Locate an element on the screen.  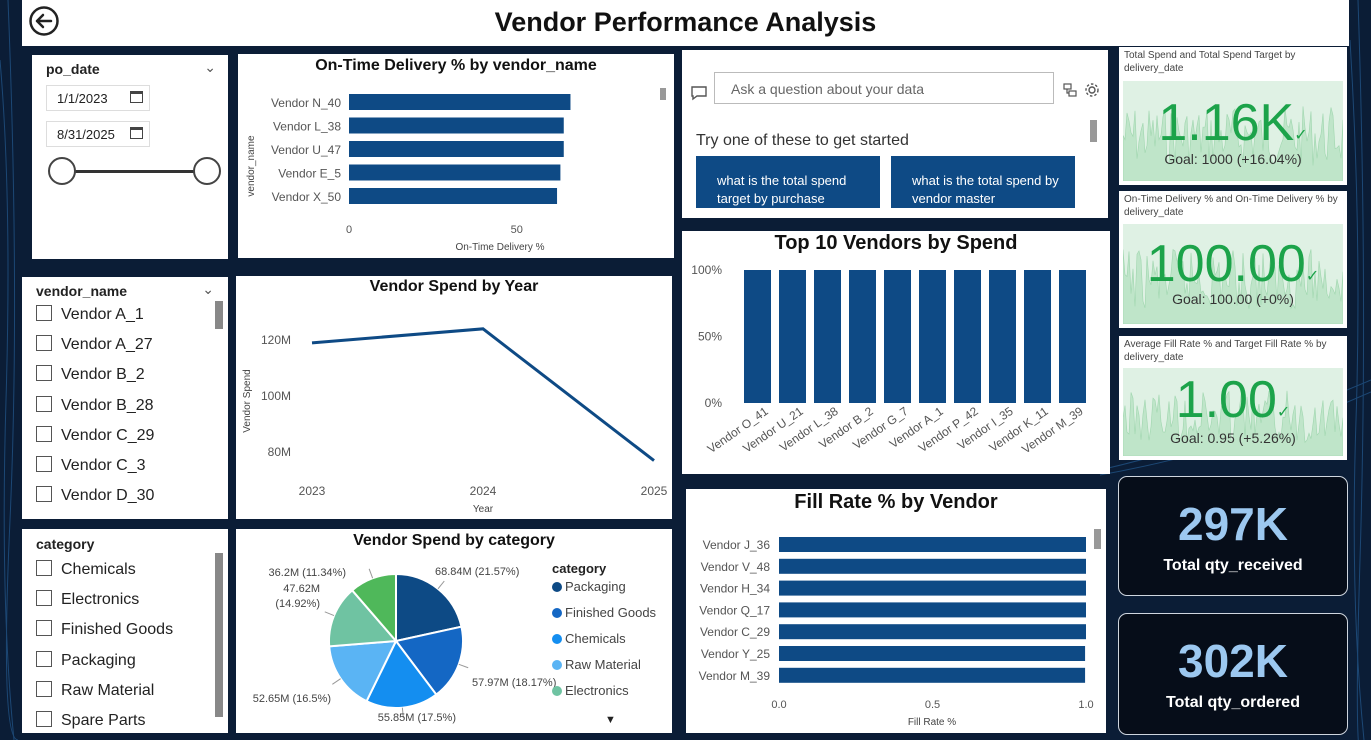
qa-suggestion-button: what is the total spend by vendor master is located at coordinates (983, 182).